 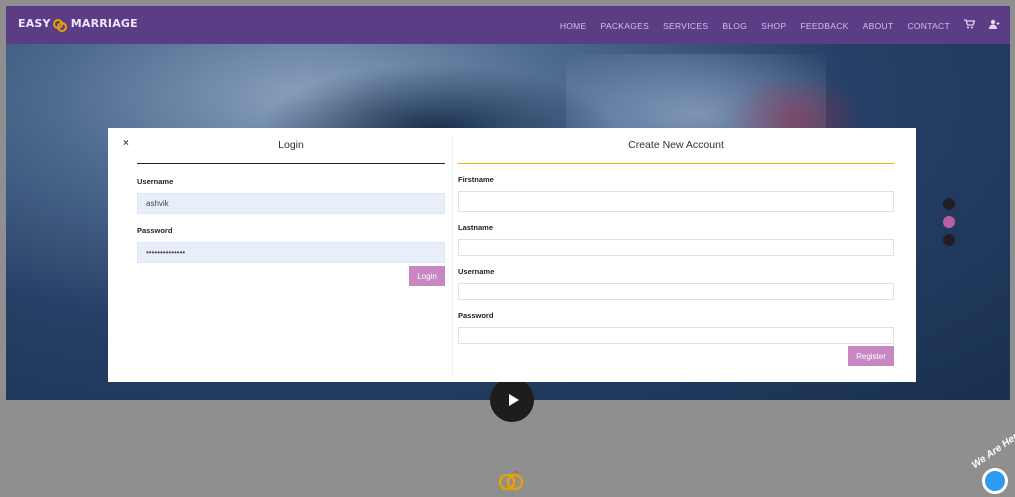 What do you see at coordinates (625, 26) in the screenshot?
I see `nav-packages: PACKAGES` at bounding box center [625, 26].